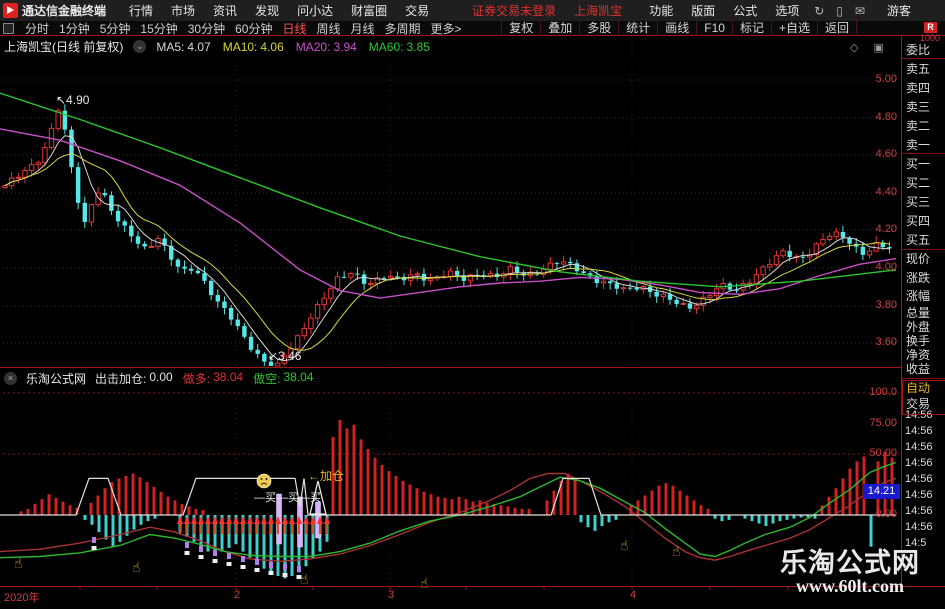 The image size is (945, 609). Describe the element at coordinates (399, 47) in the screenshot. I see `ma-value: MA60: 3.85` at that location.